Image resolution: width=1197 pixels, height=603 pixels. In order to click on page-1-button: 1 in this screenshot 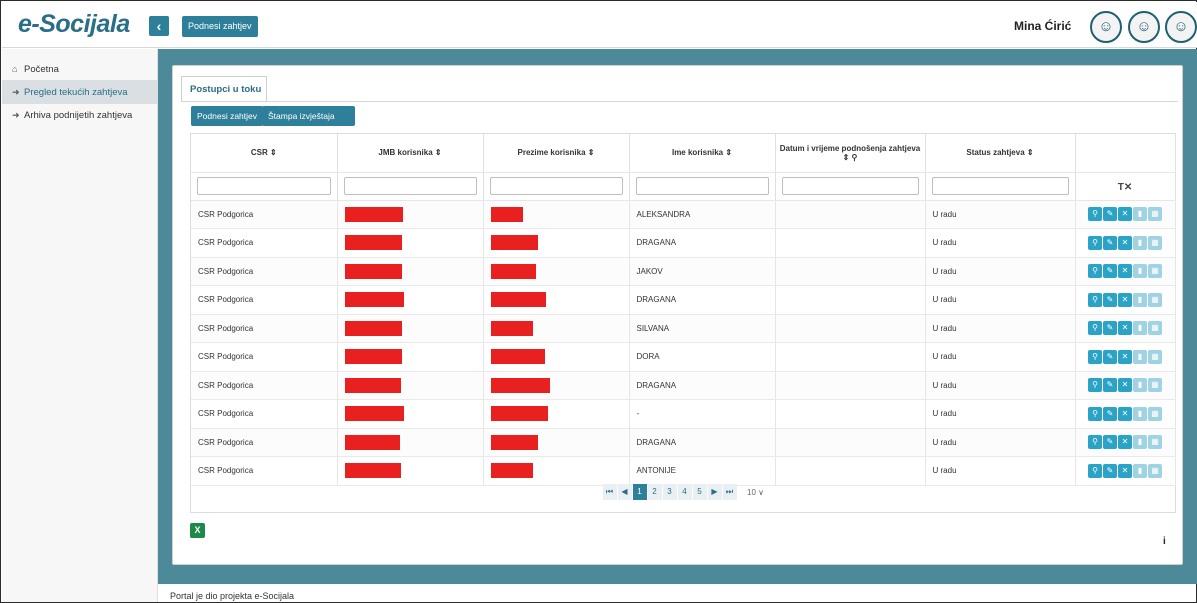, I will do `click(639, 492)`.